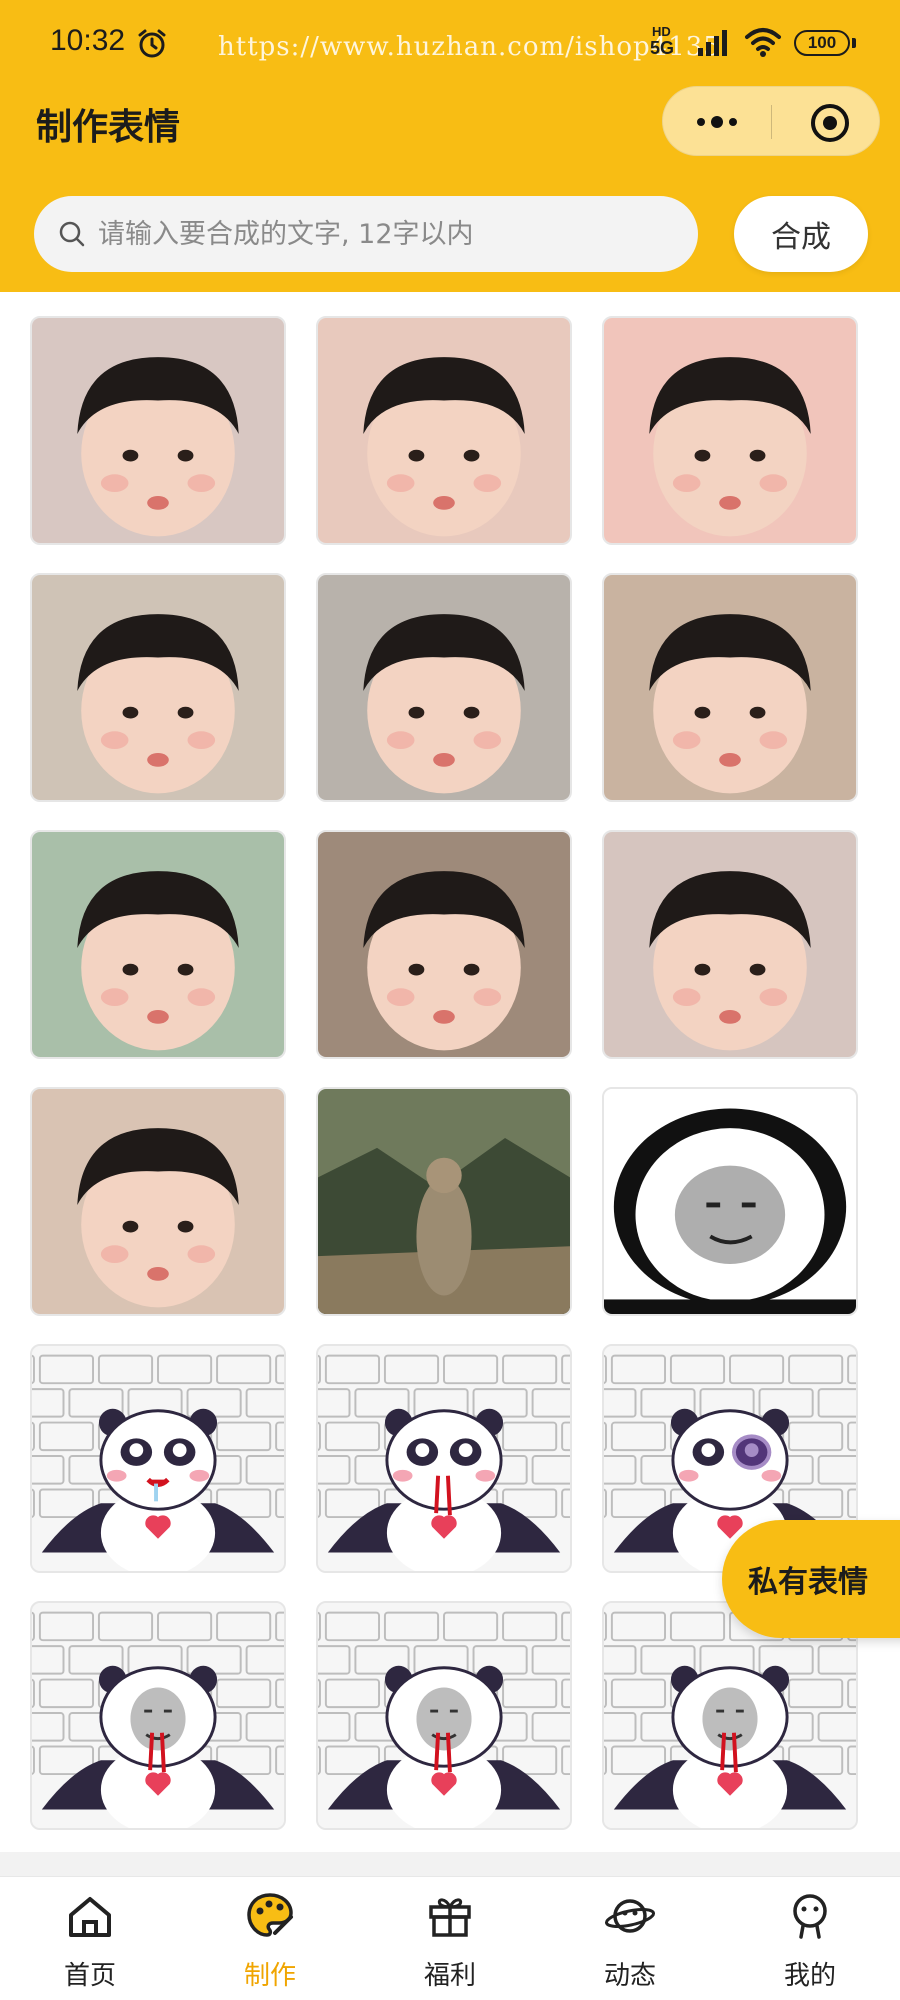 The image size is (900, 2000). Describe the element at coordinates (469, 47) in the screenshot. I see `watermark-url: https://www.huzhan.com/ishop4135` at that location.